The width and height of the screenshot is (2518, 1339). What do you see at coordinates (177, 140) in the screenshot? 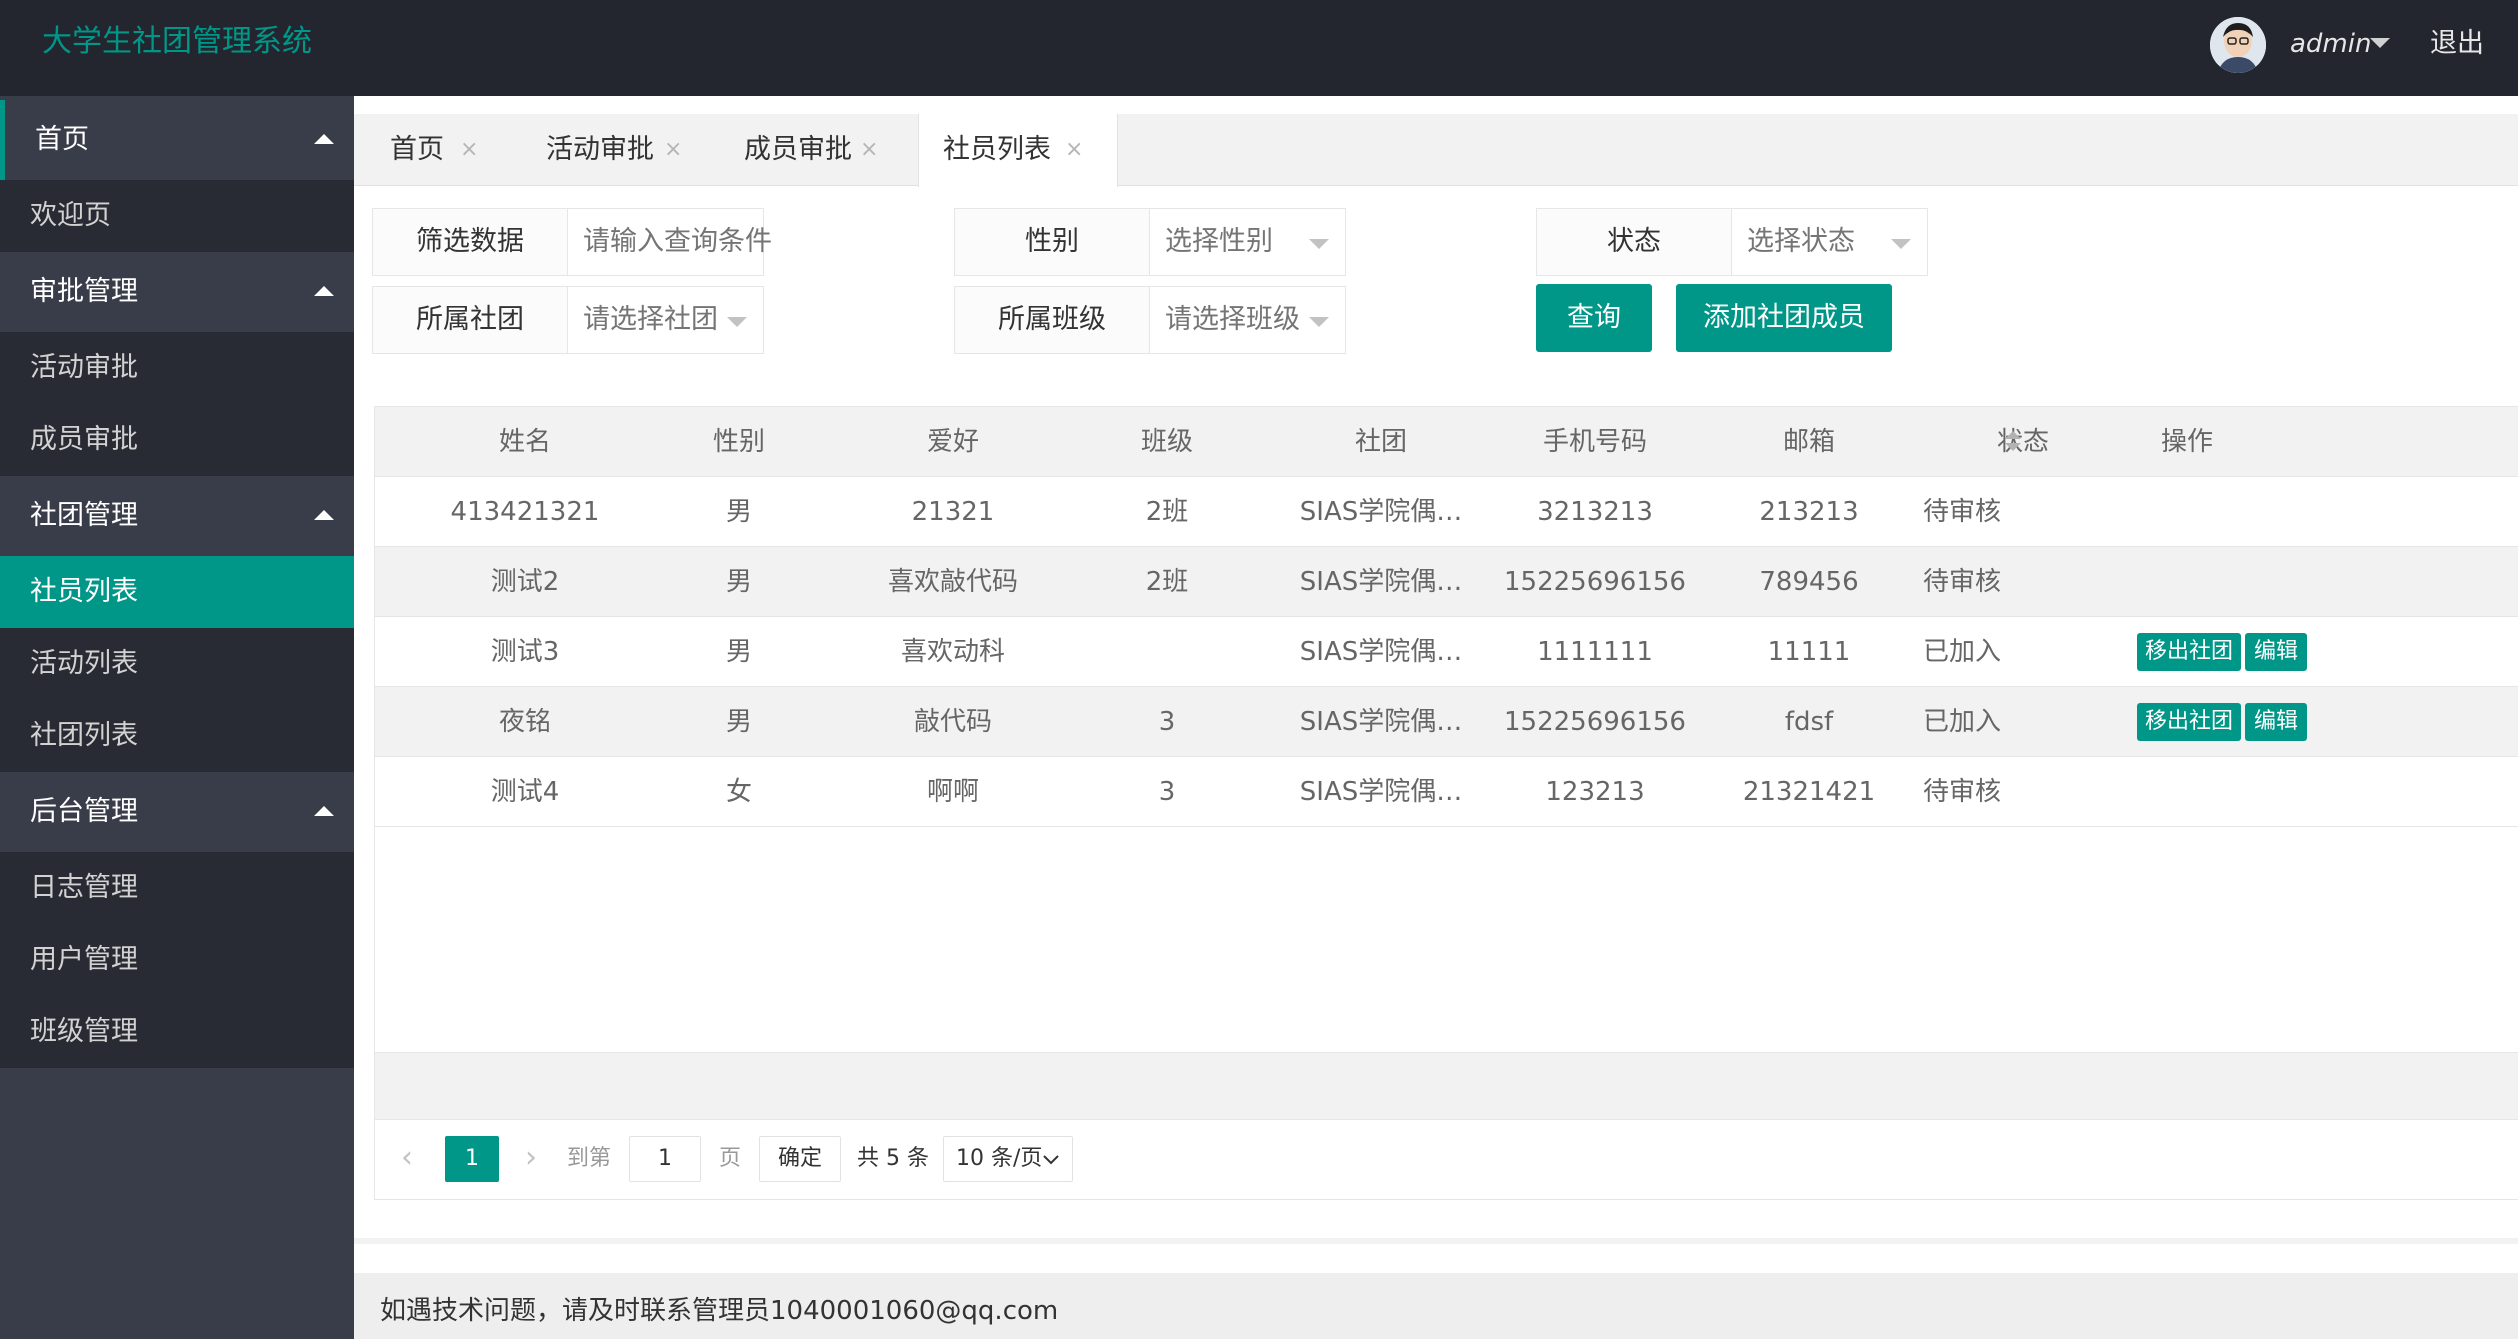
I see `sidebar-group-home: 首页` at bounding box center [177, 140].